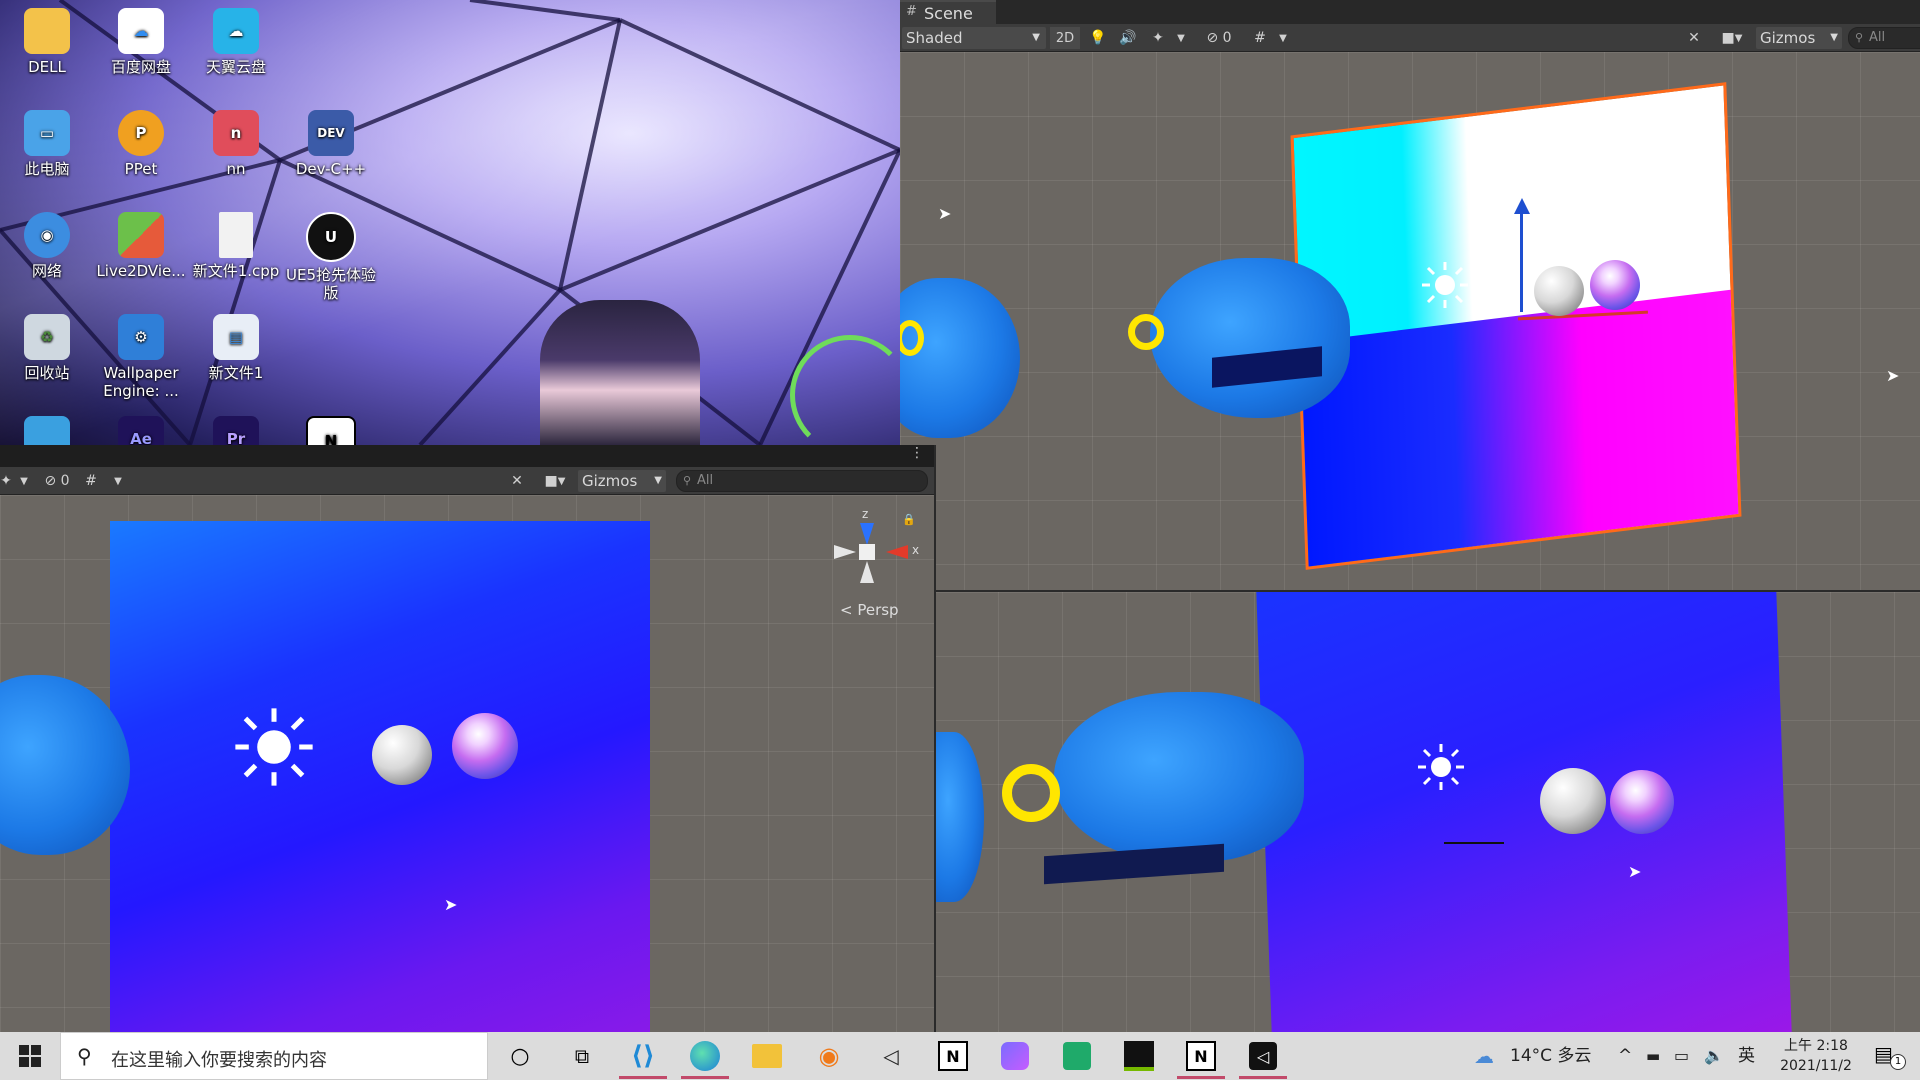 The width and height of the screenshot is (1920, 1080). I want to click on desktop-icon-premiere: Pr, so click(236, 430).